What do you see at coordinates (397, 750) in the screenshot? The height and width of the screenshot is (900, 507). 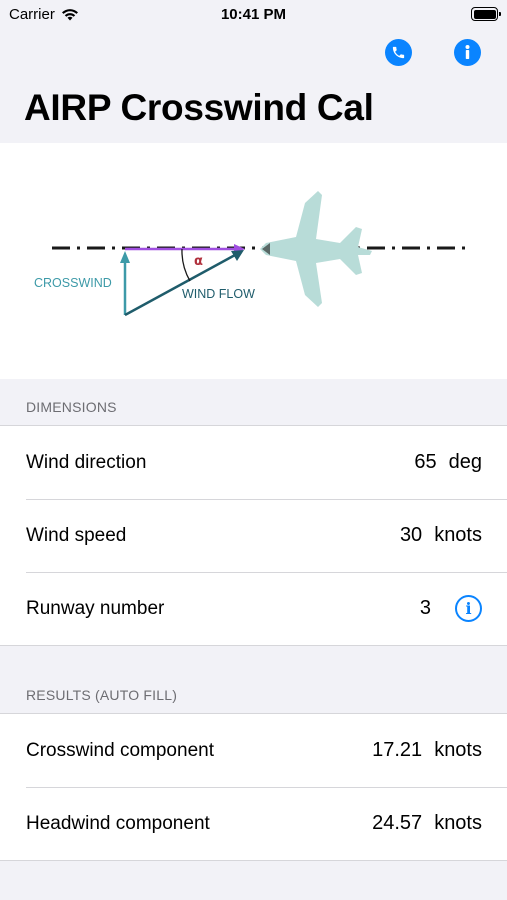 I see `crosswind-component-value: 17.21` at bounding box center [397, 750].